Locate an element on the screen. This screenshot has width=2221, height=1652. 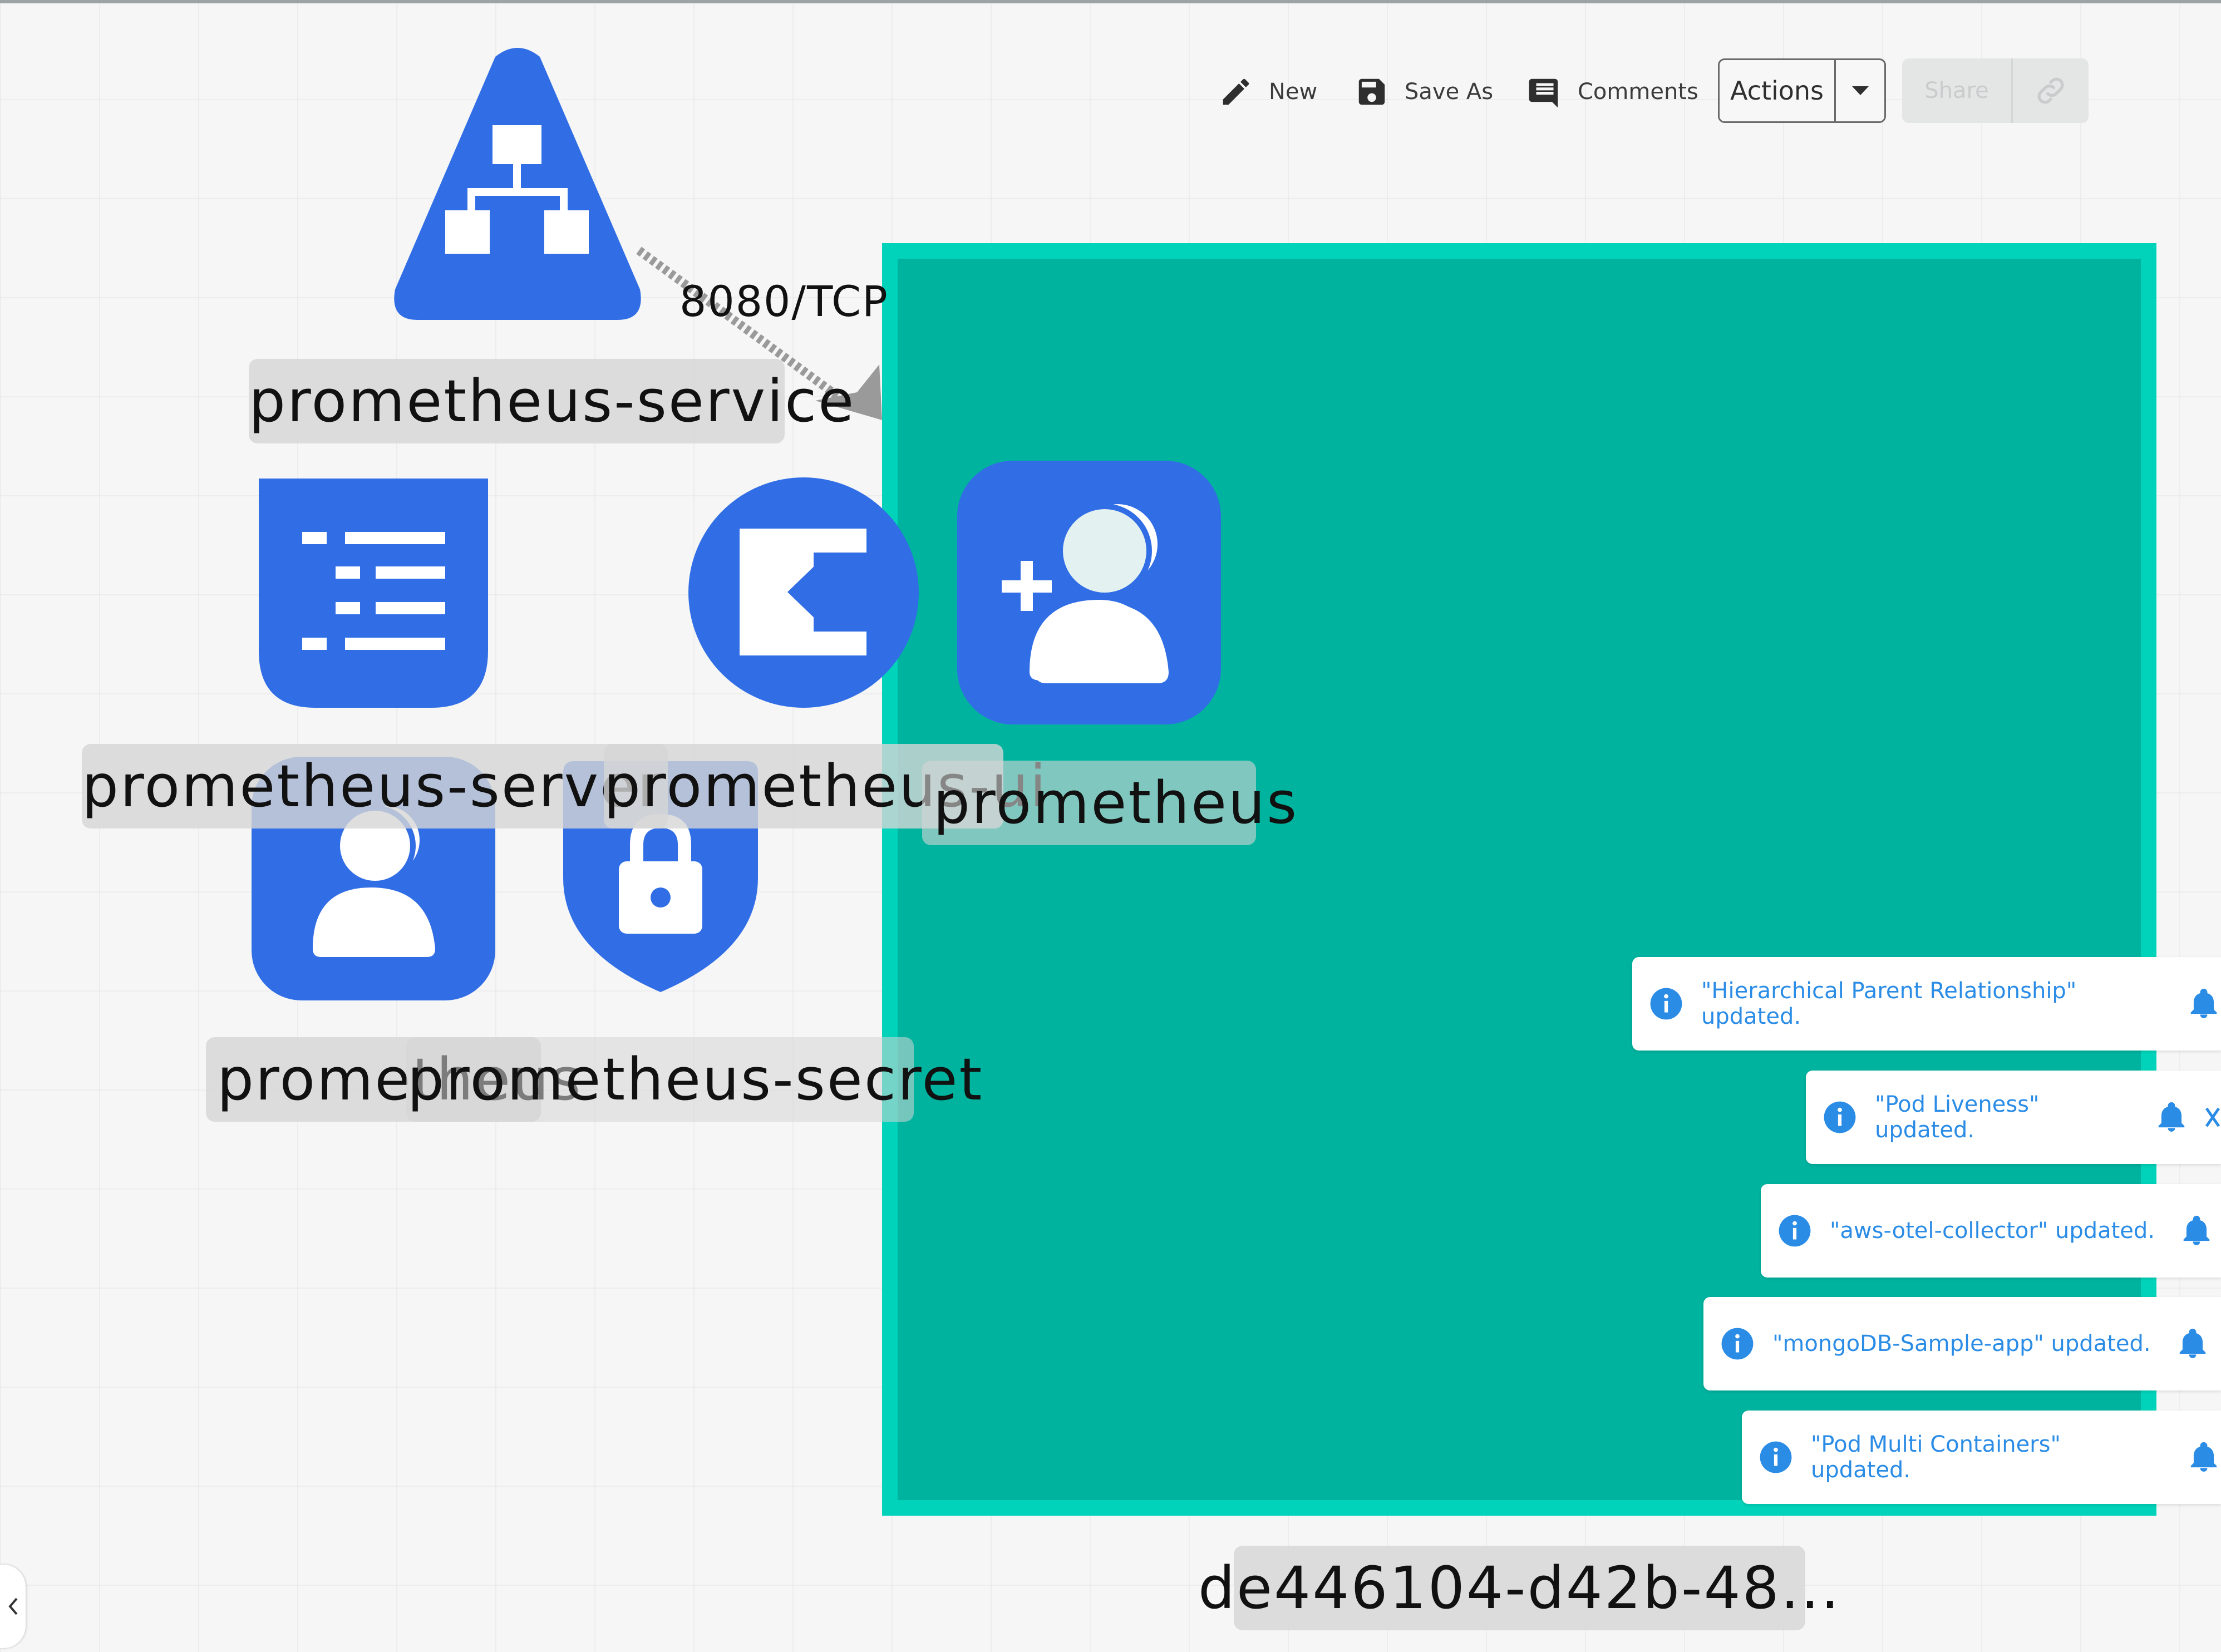
account-node-label: prometheus is located at coordinates (1109, 803).